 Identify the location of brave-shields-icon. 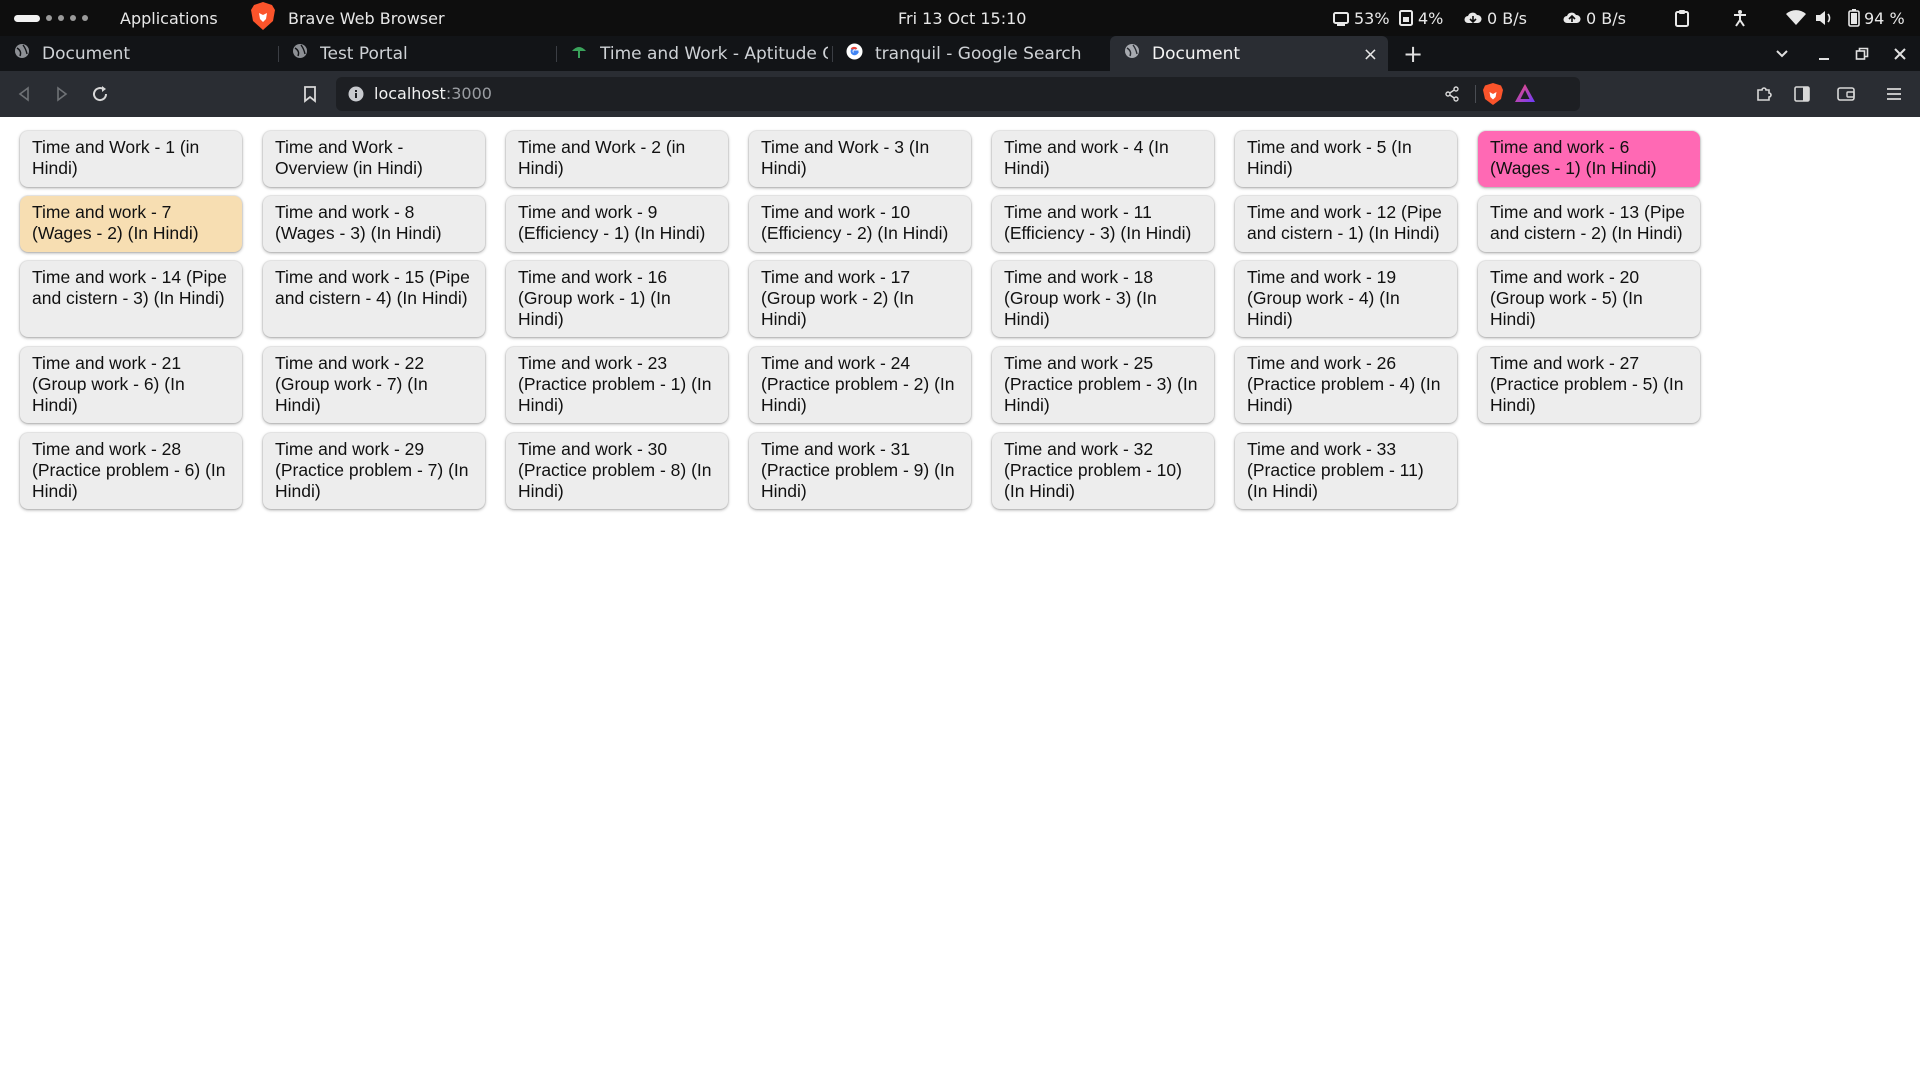
(1493, 96).